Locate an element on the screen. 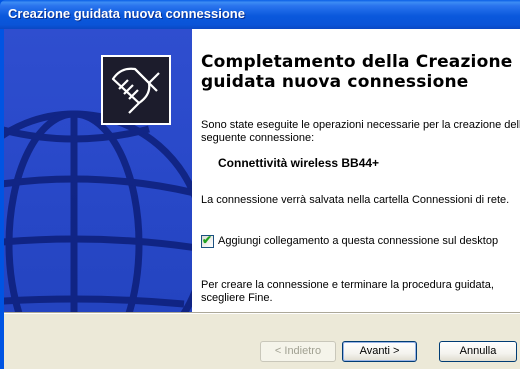  divider-highlight is located at coordinates (262, 313).